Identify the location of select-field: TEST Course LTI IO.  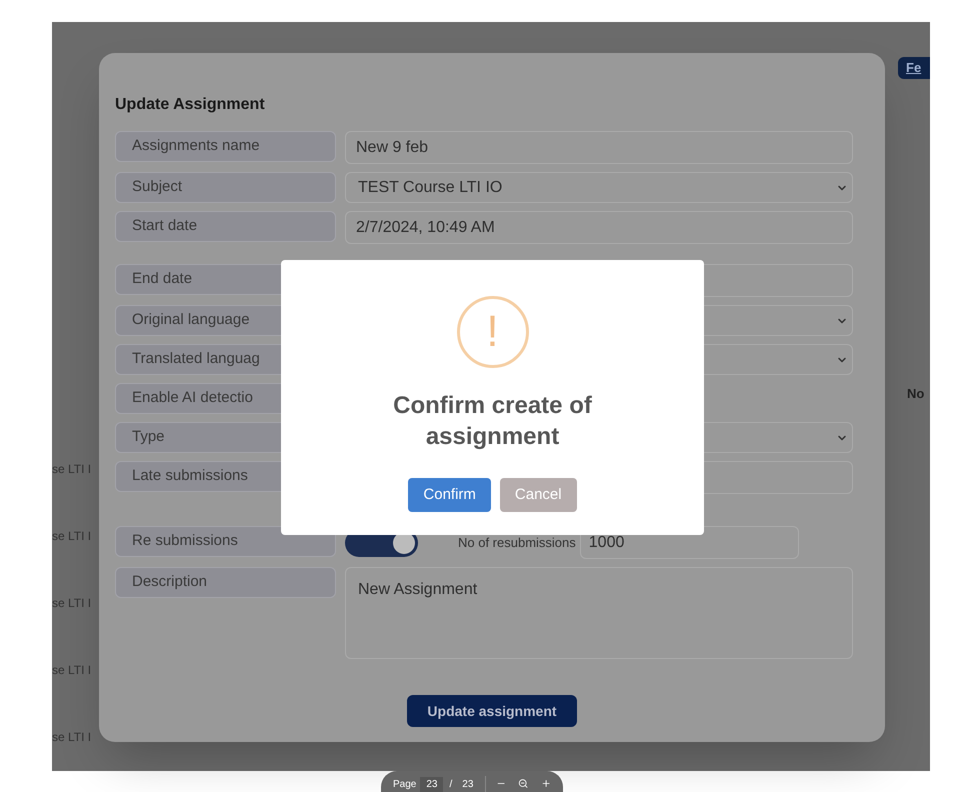
(599, 187).